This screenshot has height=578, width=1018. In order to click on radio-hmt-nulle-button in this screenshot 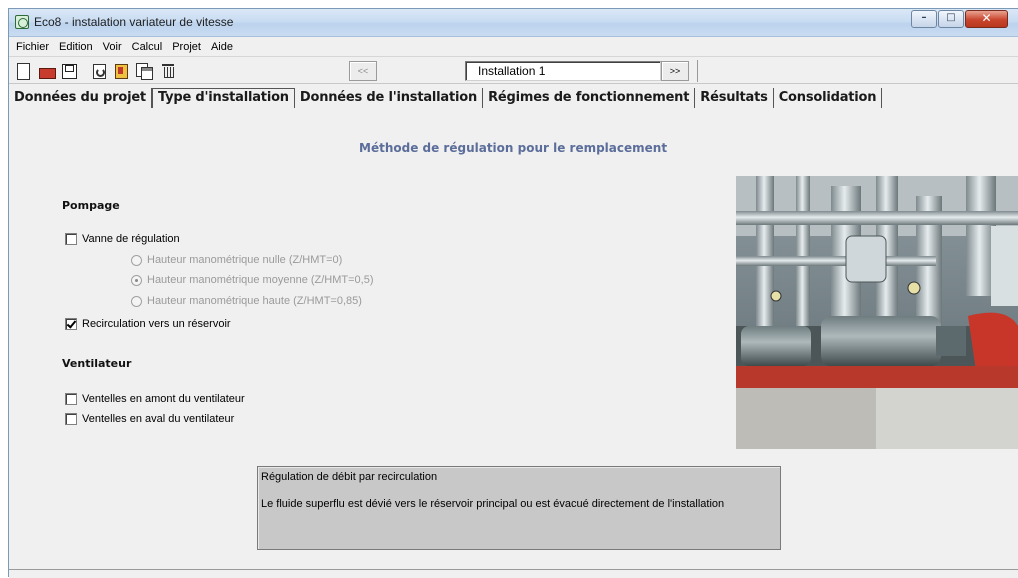, I will do `click(136, 260)`.